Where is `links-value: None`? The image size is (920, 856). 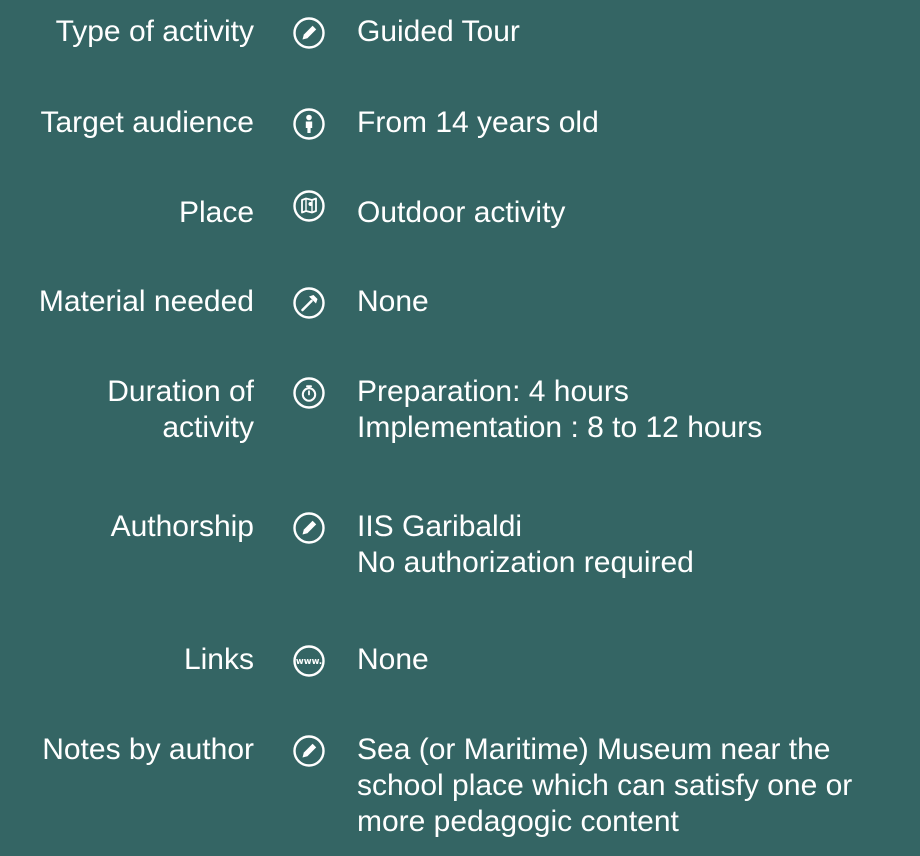 links-value: None is located at coordinates (637, 660).